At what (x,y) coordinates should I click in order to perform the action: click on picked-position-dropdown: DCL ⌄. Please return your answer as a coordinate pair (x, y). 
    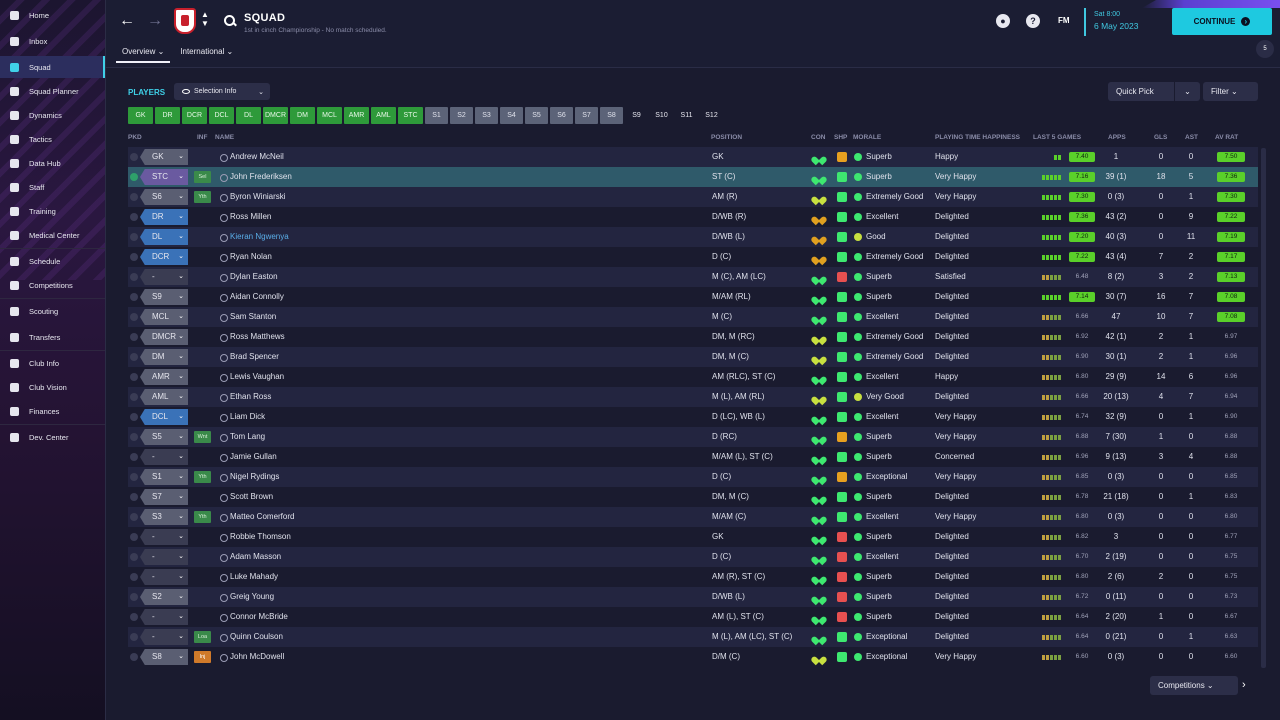
    Looking at the image, I should click on (164, 417).